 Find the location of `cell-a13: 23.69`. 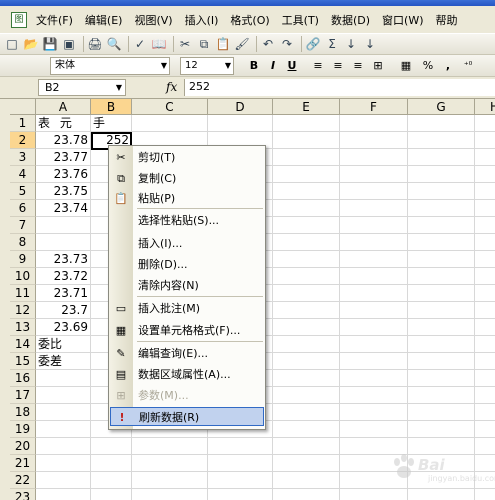

cell-a13: 23.69 is located at coordinates (64, 327).